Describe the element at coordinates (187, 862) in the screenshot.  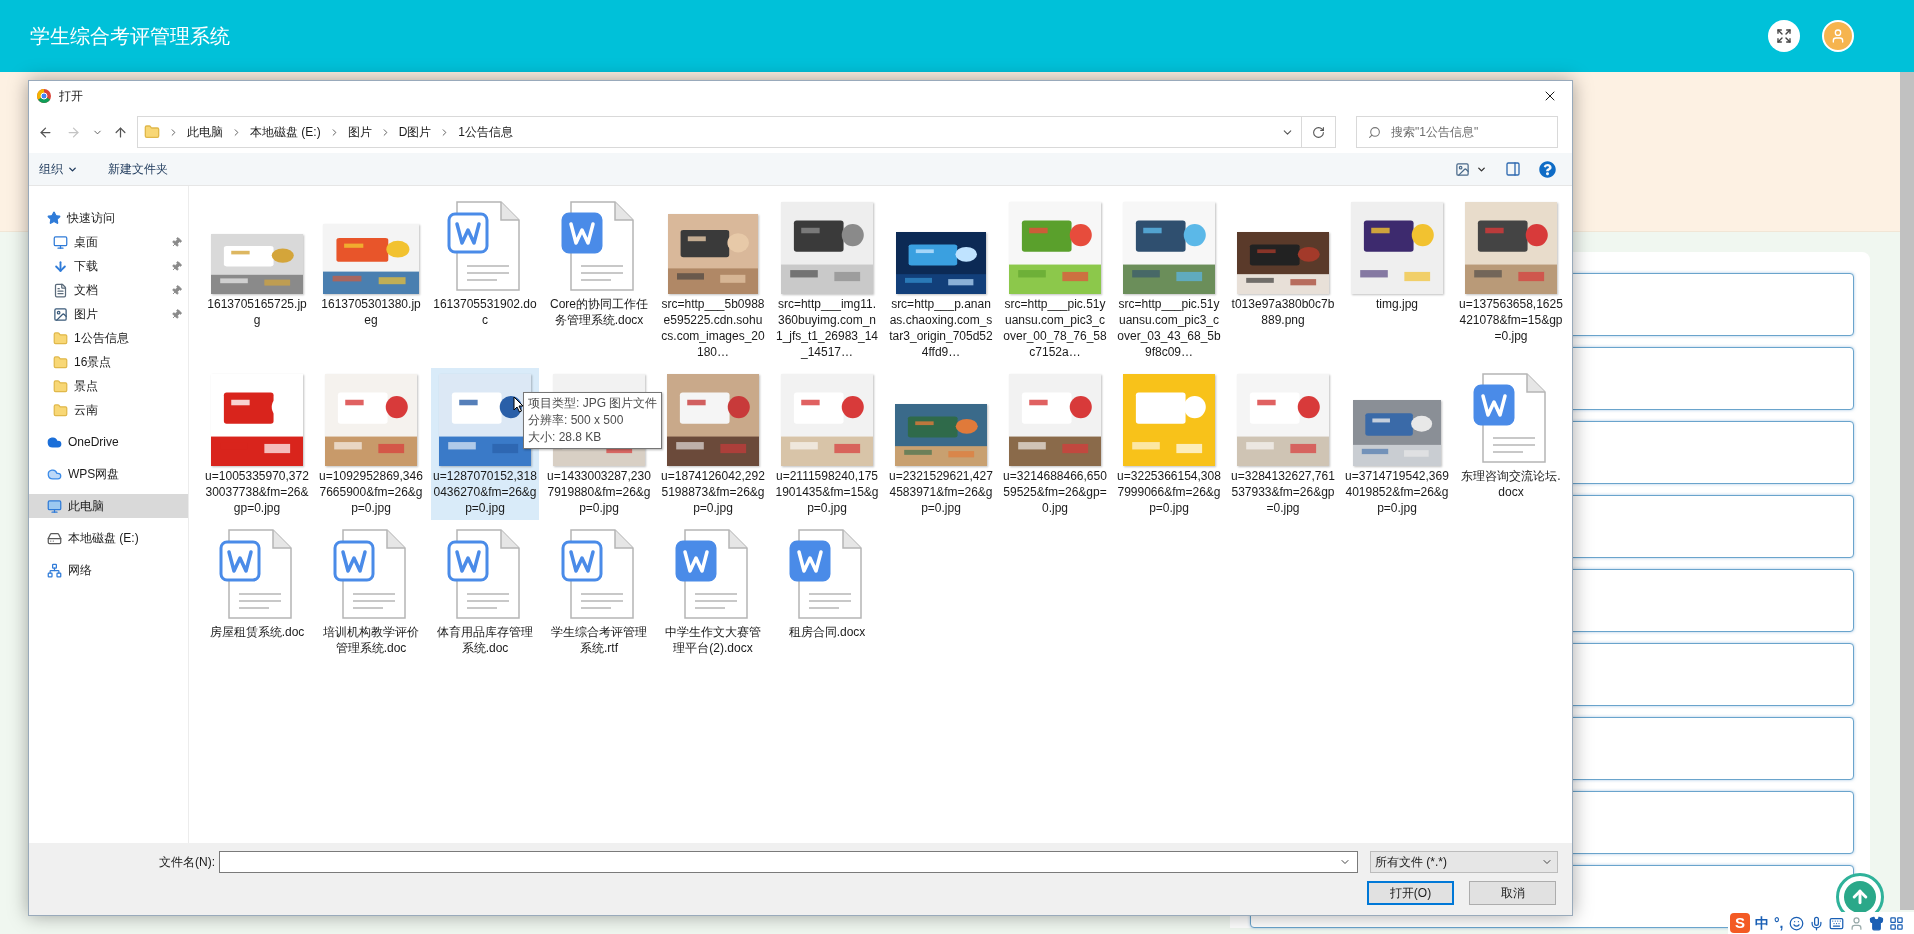
I see `filename-label: 文件名(N):` at that location.